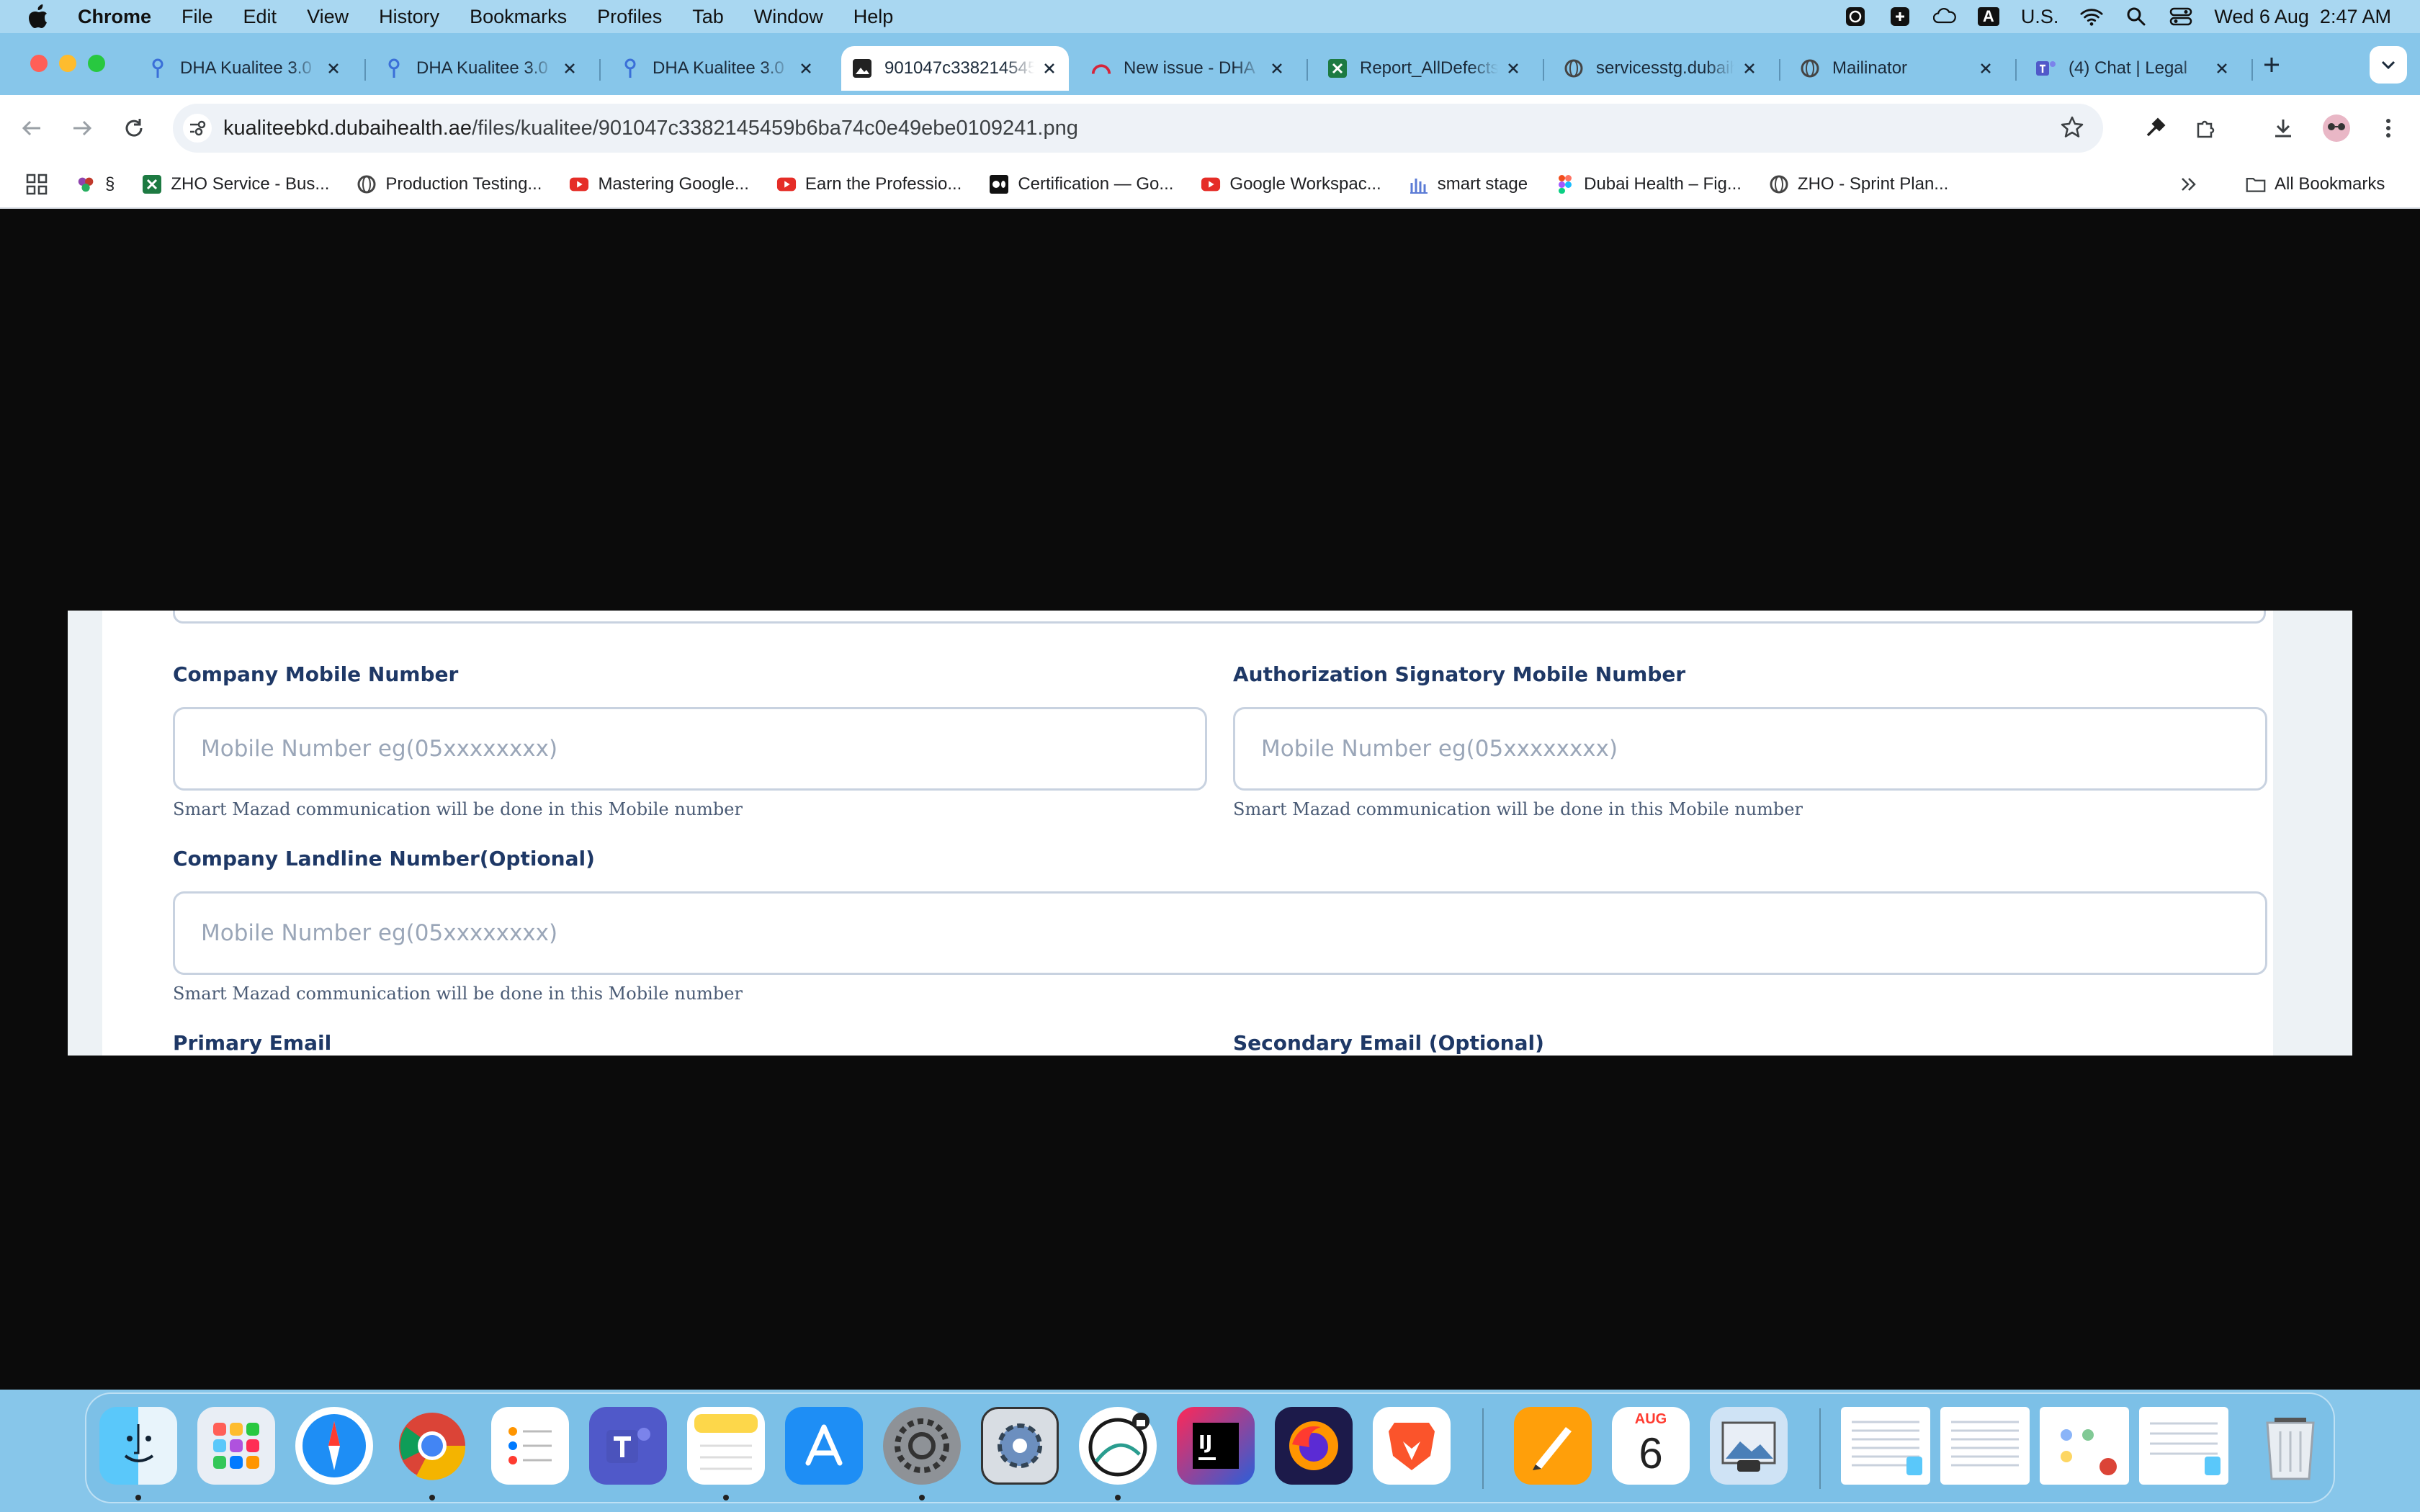 Image resolution: width=2420 pixels, height=1512 pixels. Describe the element at coordinates (1750, 749) in the screenshot. I see `auth-mobile-input` at that location.